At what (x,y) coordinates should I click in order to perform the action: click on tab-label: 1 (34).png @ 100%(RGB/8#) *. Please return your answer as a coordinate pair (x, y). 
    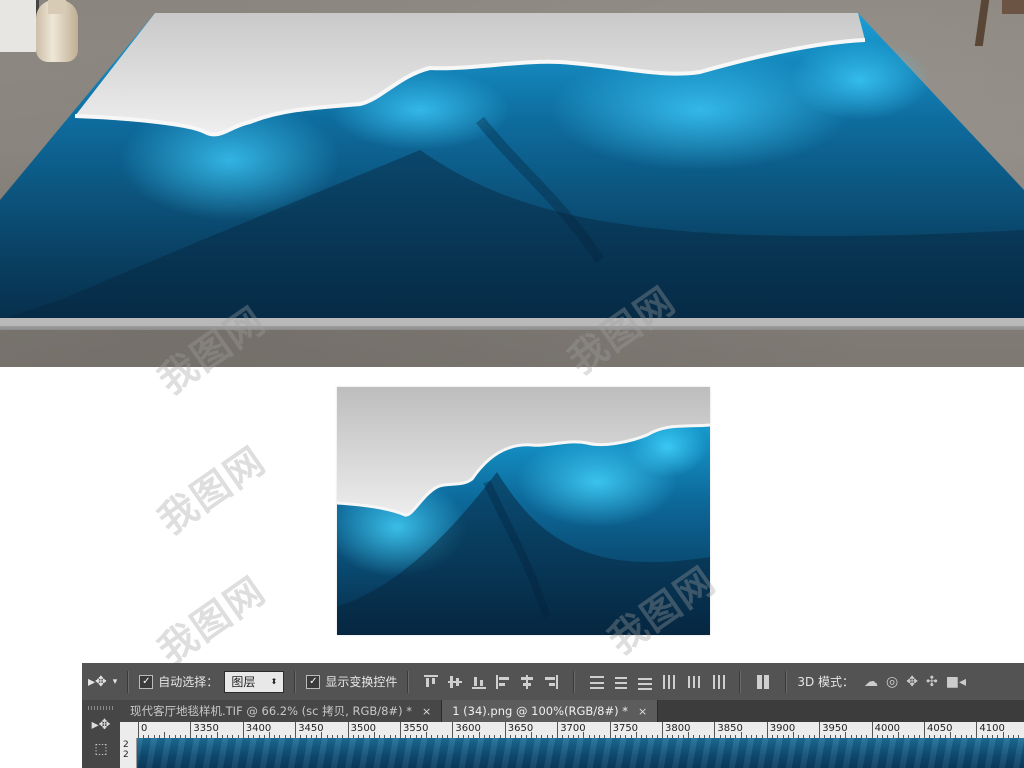
    Looking at the image, I should click on (540, 711).